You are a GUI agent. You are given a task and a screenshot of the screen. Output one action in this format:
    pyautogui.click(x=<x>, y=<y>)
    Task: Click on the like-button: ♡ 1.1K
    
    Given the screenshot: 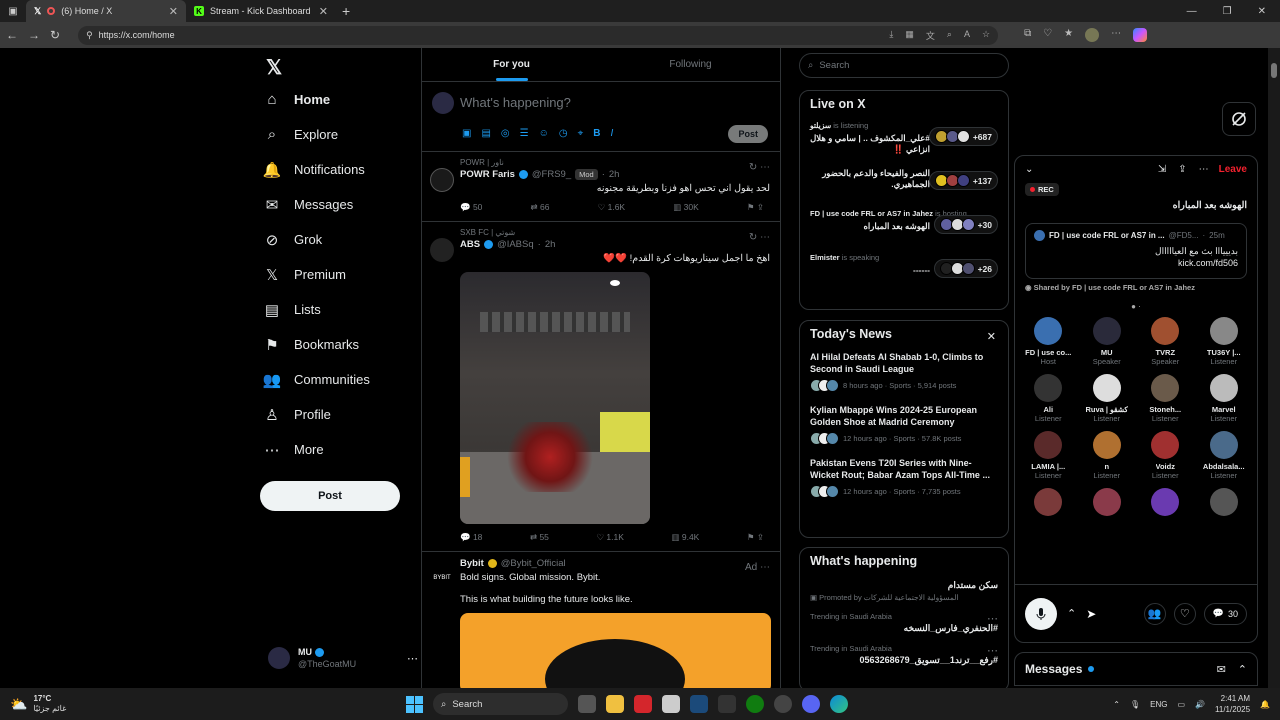 What is the action you would take?
    pyautogui.click(x=609, y=537)
    